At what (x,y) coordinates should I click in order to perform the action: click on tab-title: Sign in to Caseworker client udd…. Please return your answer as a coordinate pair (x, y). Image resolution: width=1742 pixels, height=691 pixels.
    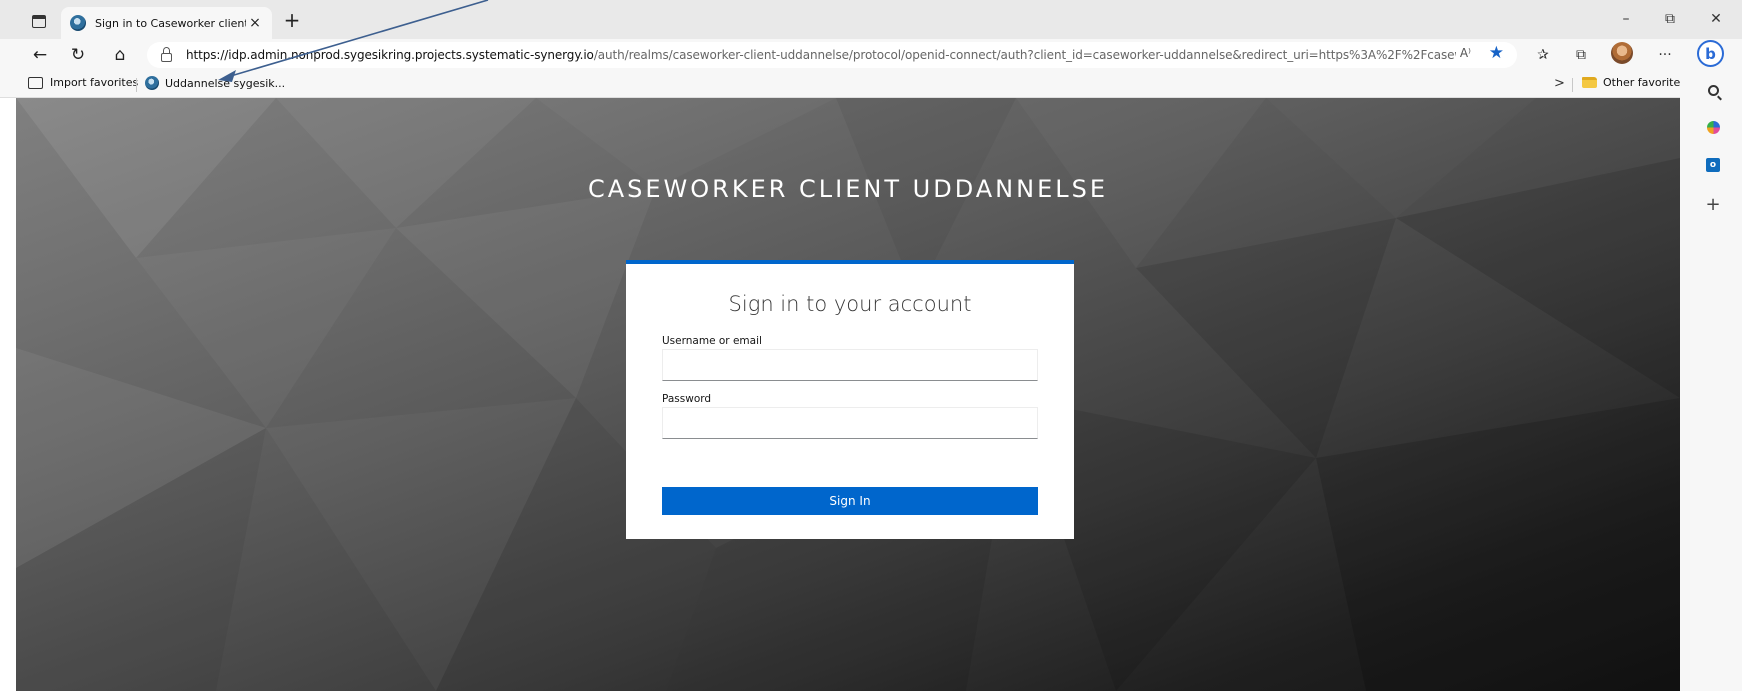
    Looking at the image, I should click on (170, 23).